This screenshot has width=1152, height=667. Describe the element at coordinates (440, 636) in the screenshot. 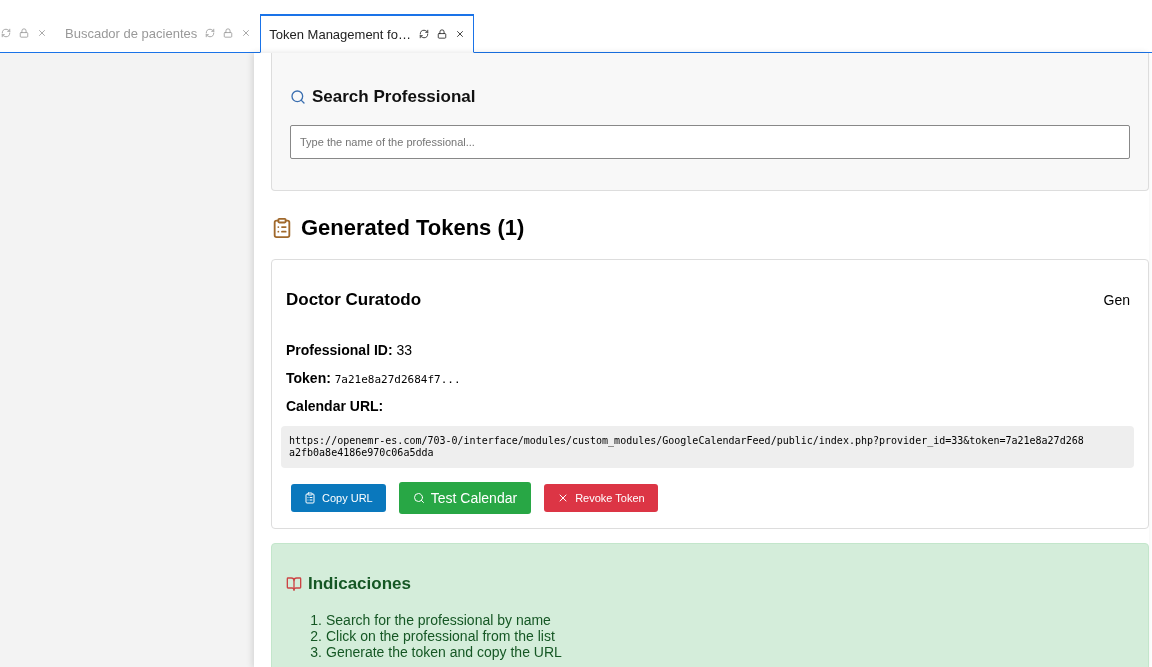

I see `instruction-step: Click on the professional from the list` at that location.